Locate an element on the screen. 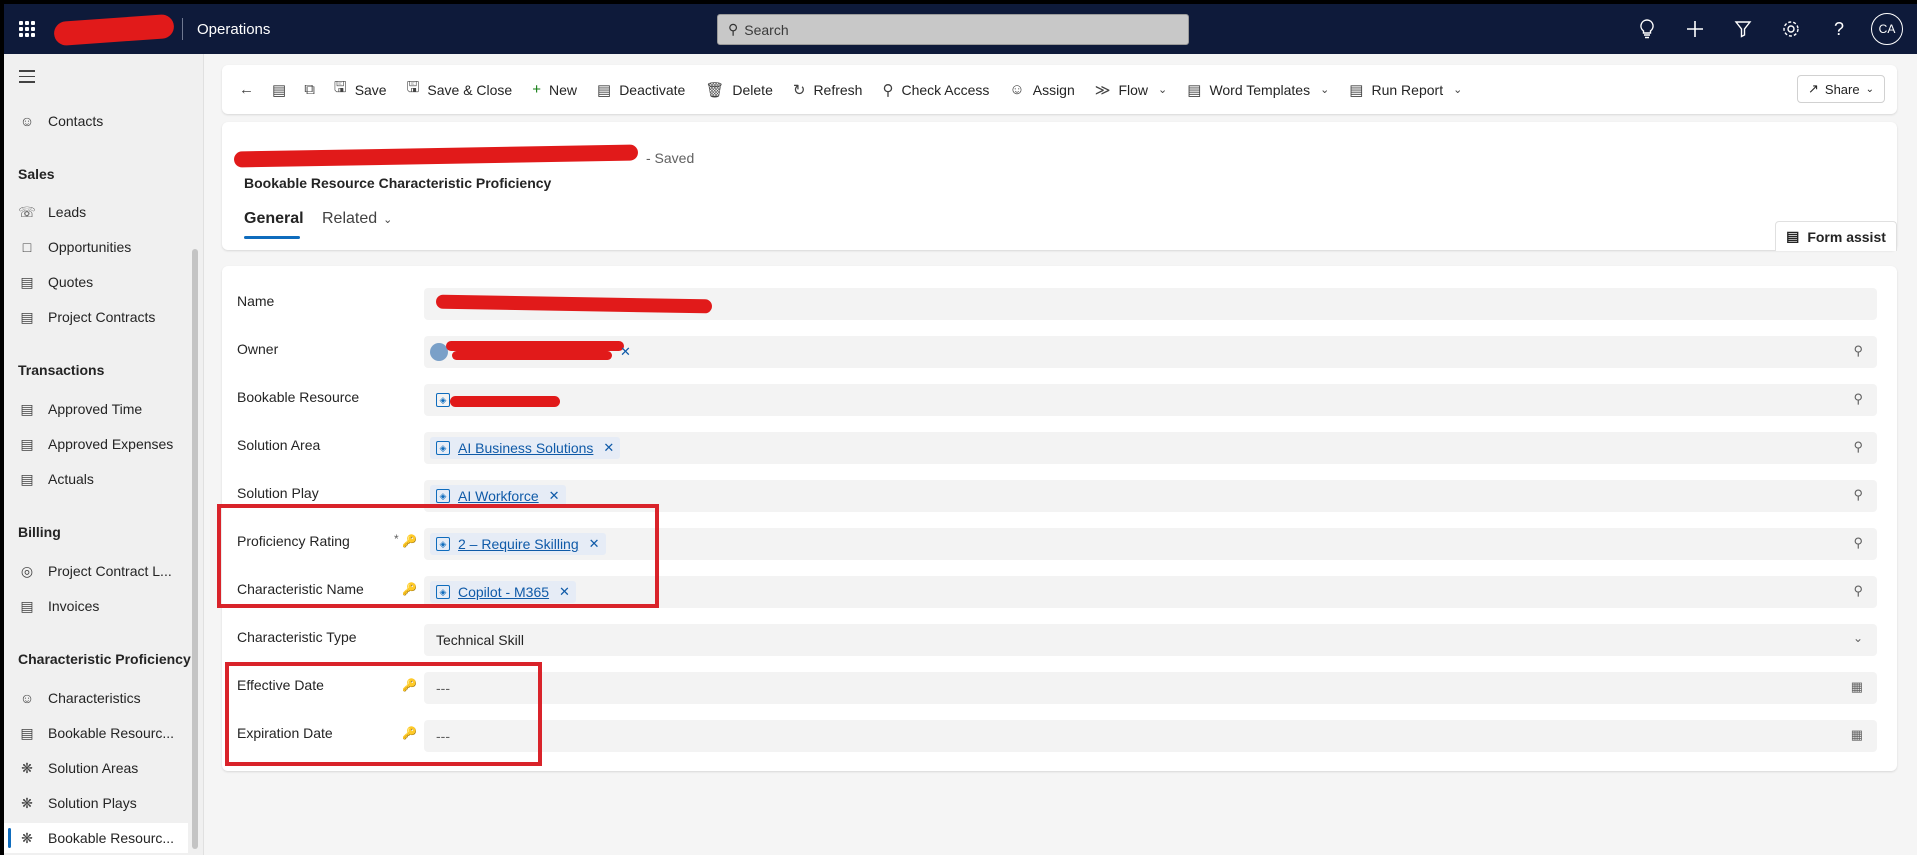 Image resolution: width=1917 pixels, height=855 pixels. run-report-button: ▤ Run Report ⌄ is located at coordinates (1405, 90).